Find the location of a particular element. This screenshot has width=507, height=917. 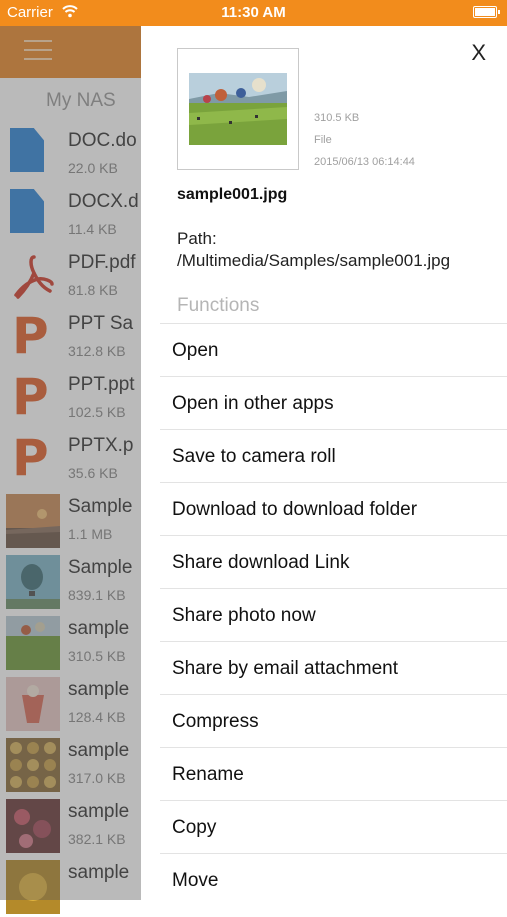

download-button: Download to download folder is located at coordinates (333, 508).